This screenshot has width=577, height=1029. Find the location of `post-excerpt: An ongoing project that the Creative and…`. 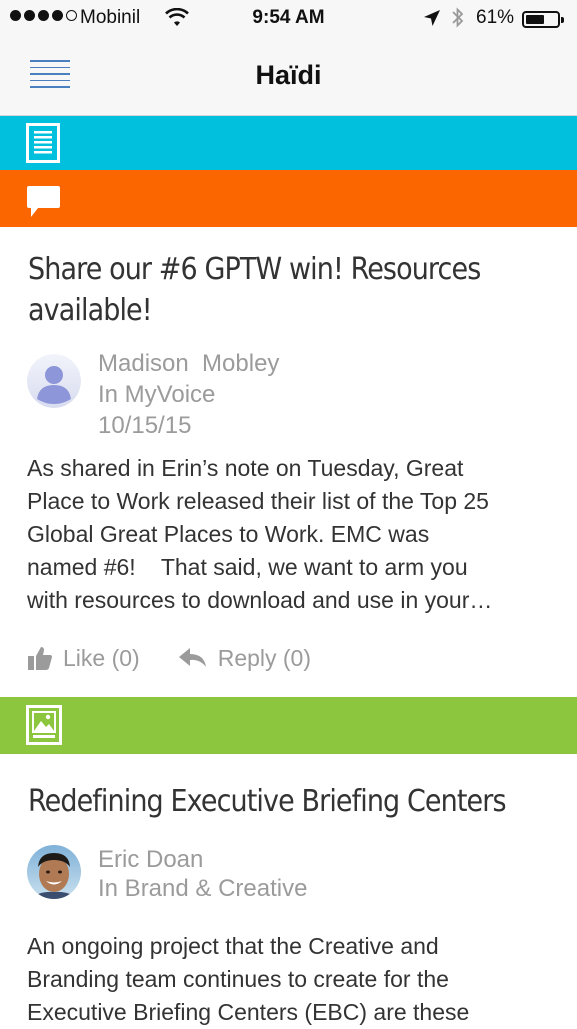

post-excerpt: An ongoing project that the Creative and… is located at coordinates (292, 979).